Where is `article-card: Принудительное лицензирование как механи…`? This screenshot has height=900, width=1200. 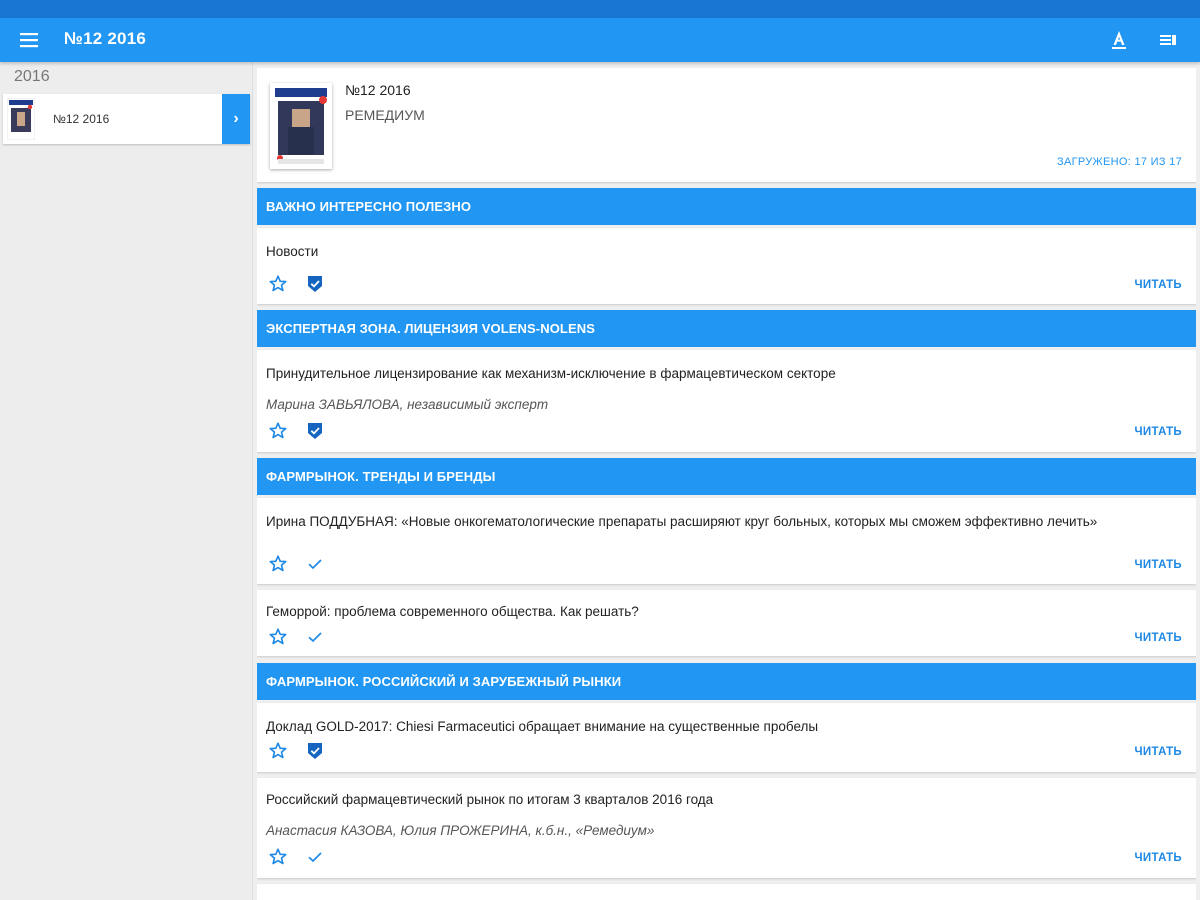 article-card: Принудительное лицензирование как механи… is located at coordinates (726, 401).